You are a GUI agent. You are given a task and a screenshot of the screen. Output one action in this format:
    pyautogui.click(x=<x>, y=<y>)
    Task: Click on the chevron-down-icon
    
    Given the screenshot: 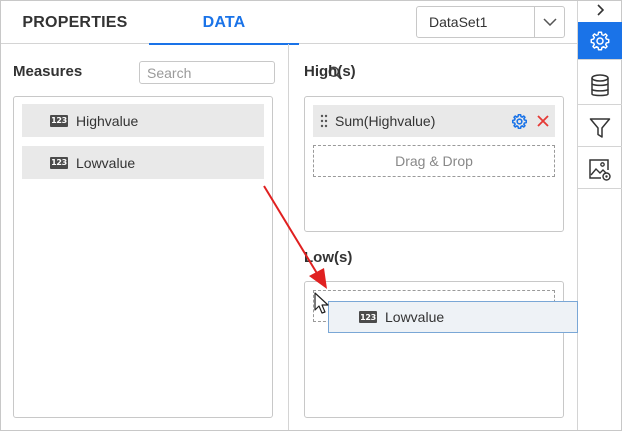 What is the action you would take?
    pyautogui.click(x=549, y=22)
    